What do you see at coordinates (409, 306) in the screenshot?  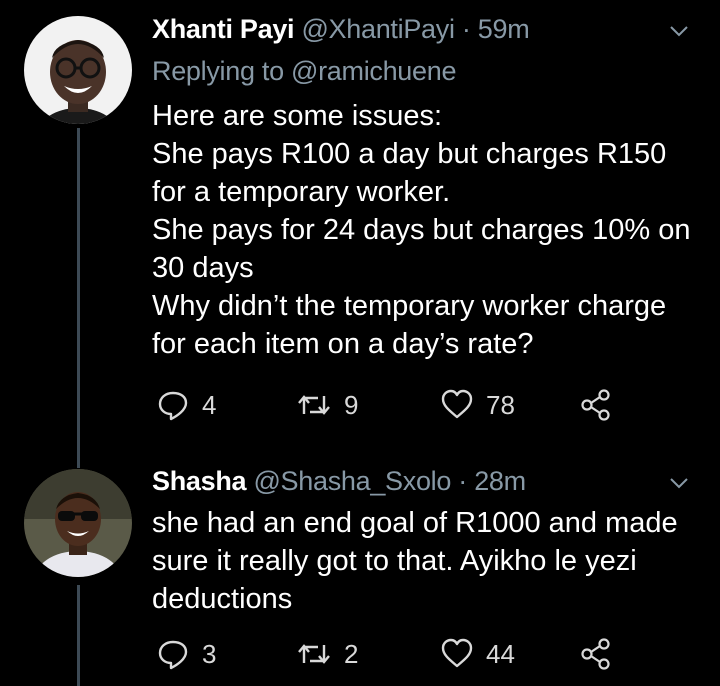 I see `tweet-text-line: Why didn’t the temporary worker charge` at bounding box center [409, 306].